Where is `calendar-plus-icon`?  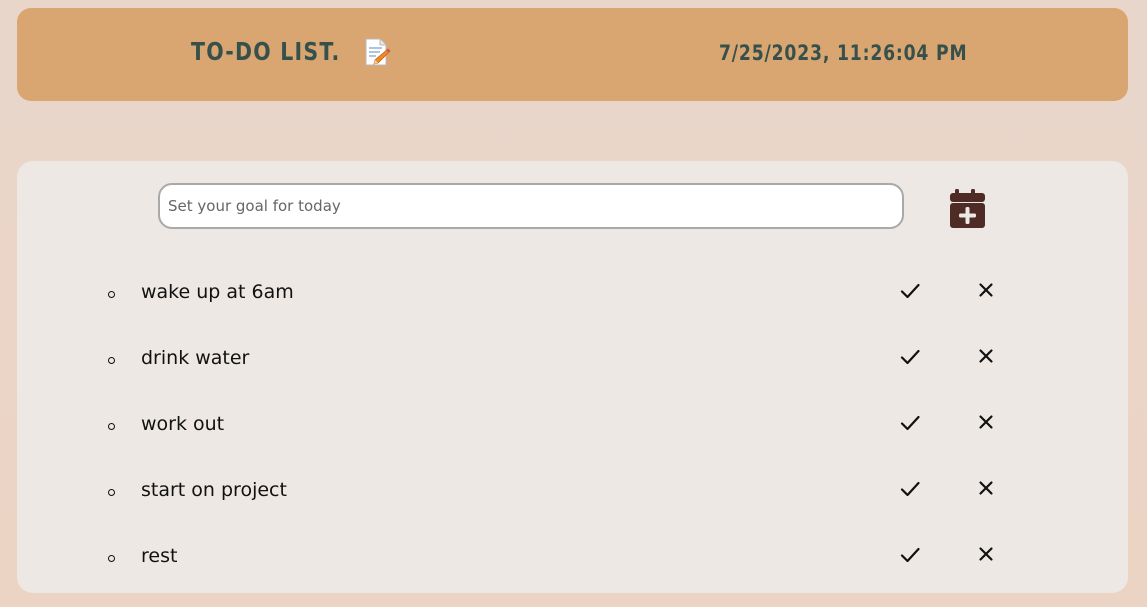 calendar-plus-icon is located at coordinates (968, 212).